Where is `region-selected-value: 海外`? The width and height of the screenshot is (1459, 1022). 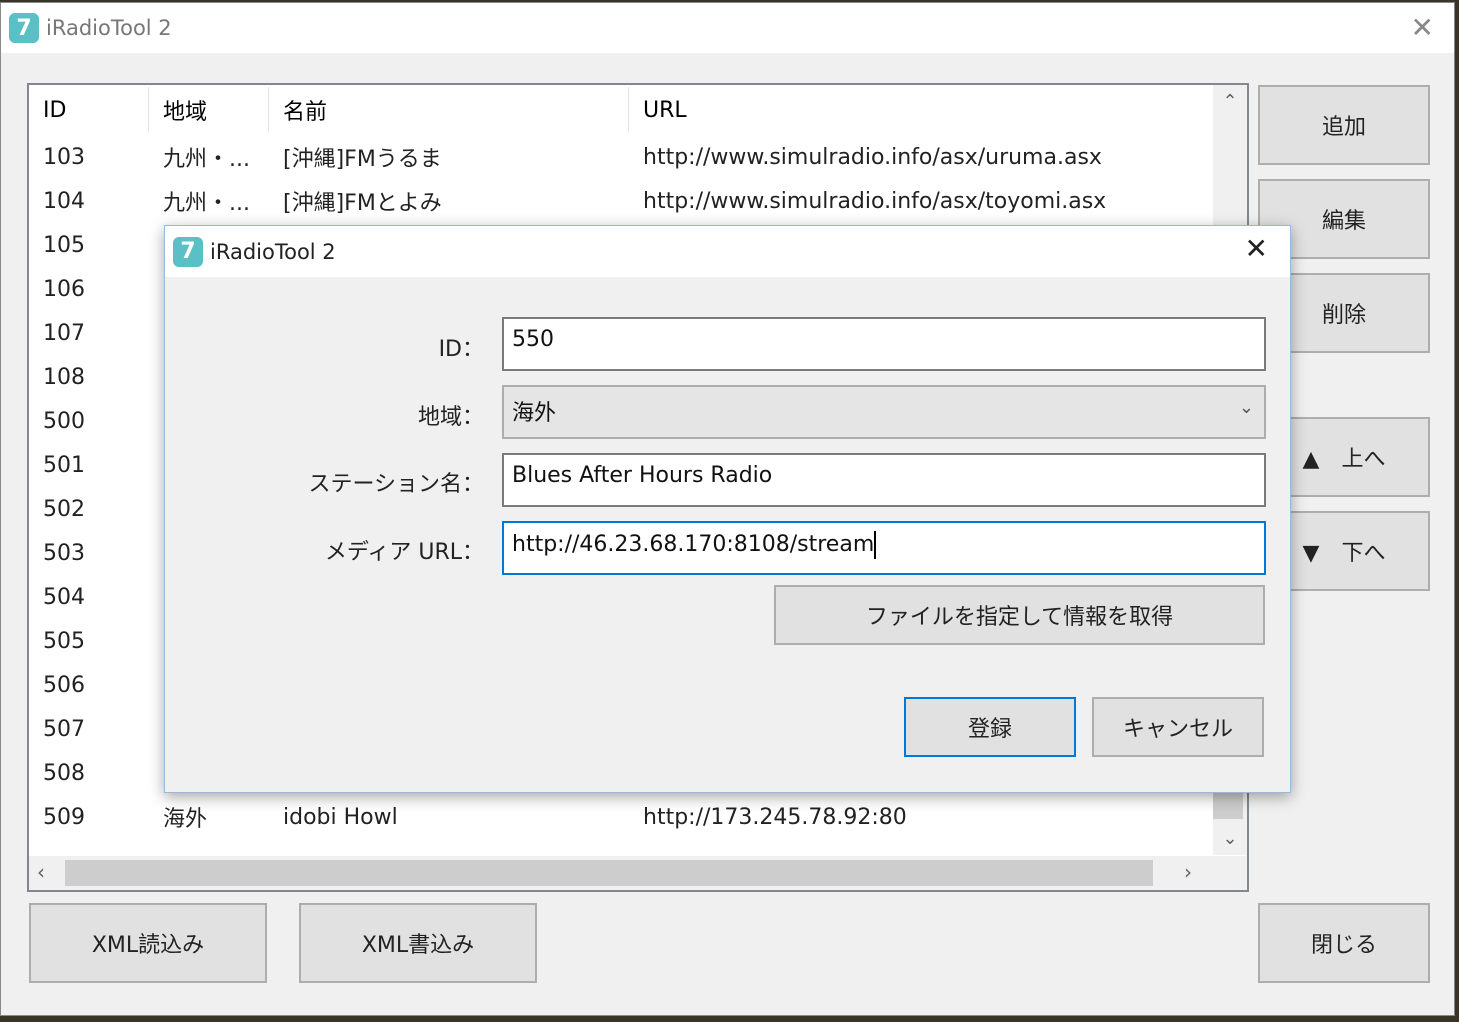 region-selected-value: 海外 is located at coordinates (534, 413).